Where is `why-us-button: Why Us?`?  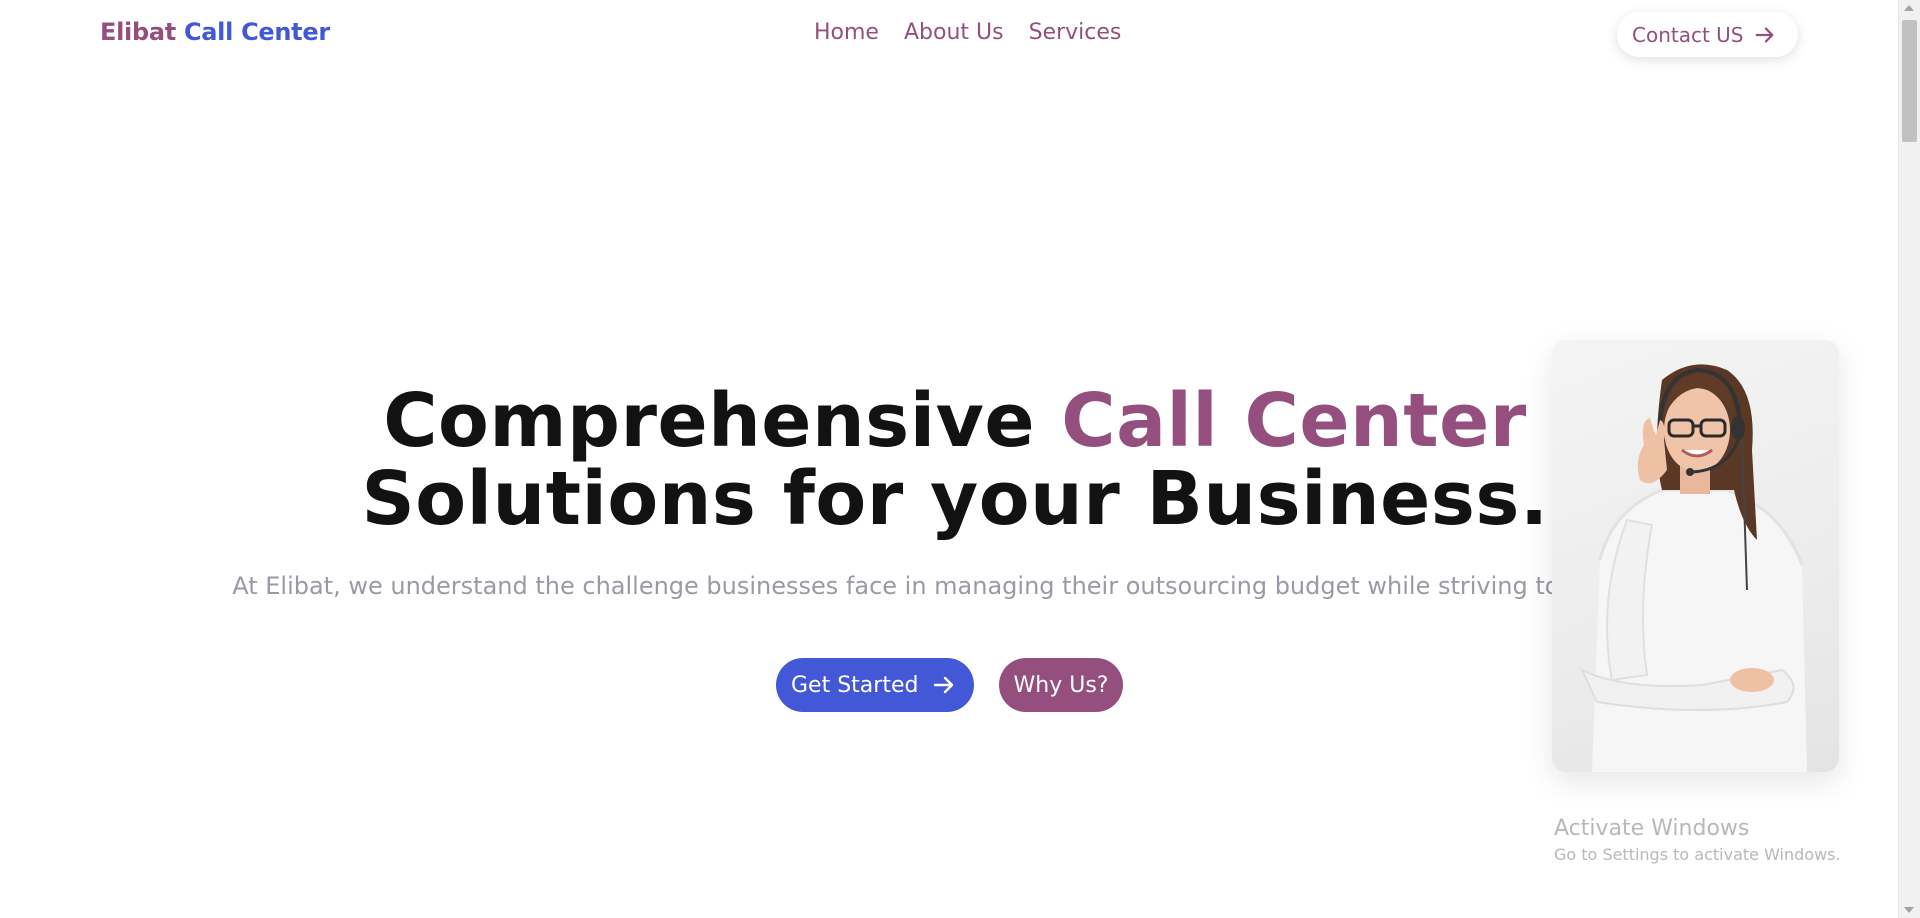
why-us-button: Why Us? is located at coordinates (1061, 685).